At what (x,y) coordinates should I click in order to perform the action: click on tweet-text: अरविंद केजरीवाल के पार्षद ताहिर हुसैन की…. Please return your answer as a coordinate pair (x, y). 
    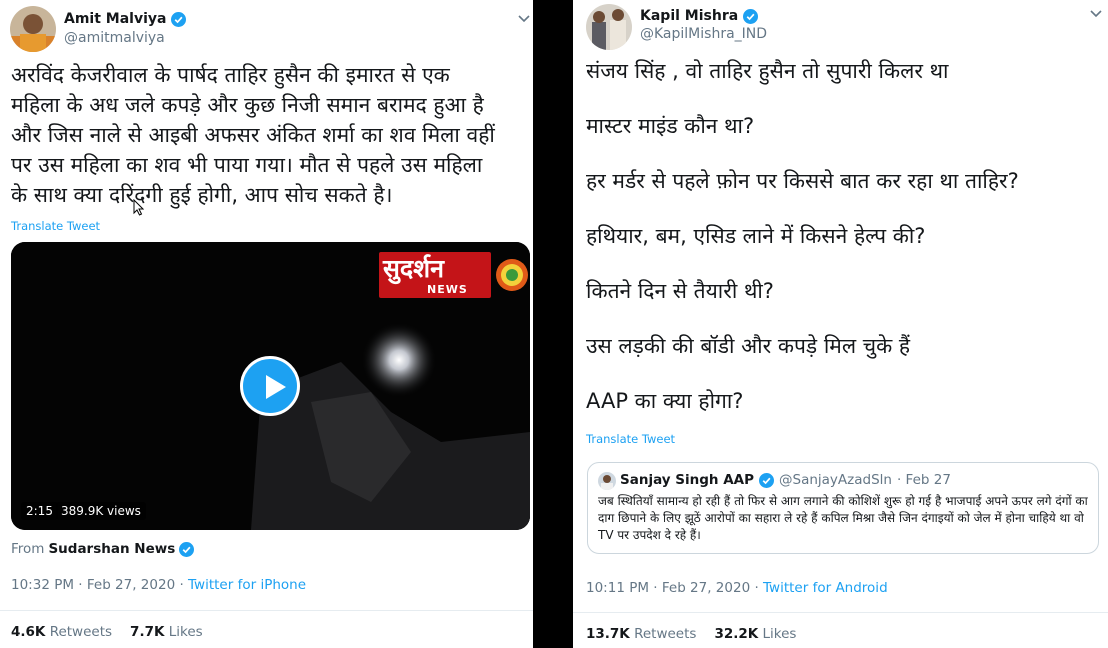
    Looking at the image, I should click on (271, 135).